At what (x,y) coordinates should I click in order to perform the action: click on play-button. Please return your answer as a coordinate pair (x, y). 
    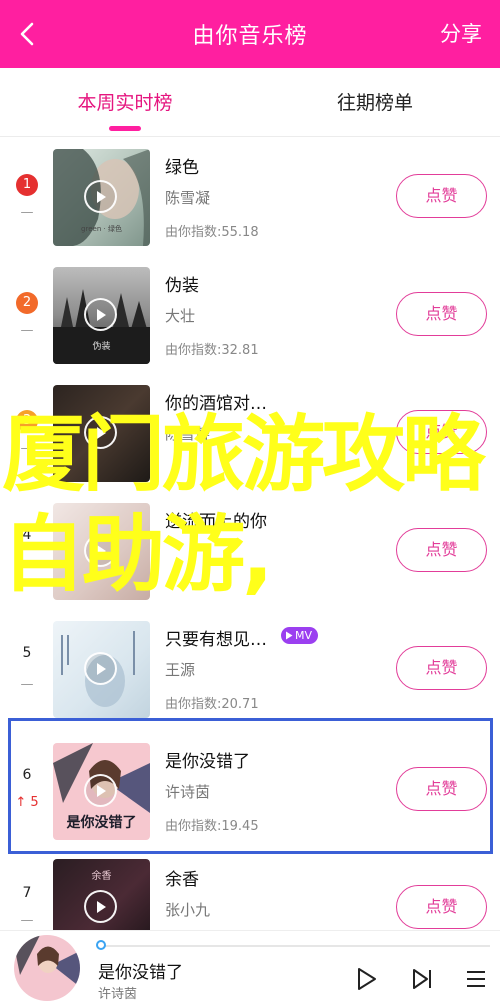
    Looking at the image, I should click on (366, 979).